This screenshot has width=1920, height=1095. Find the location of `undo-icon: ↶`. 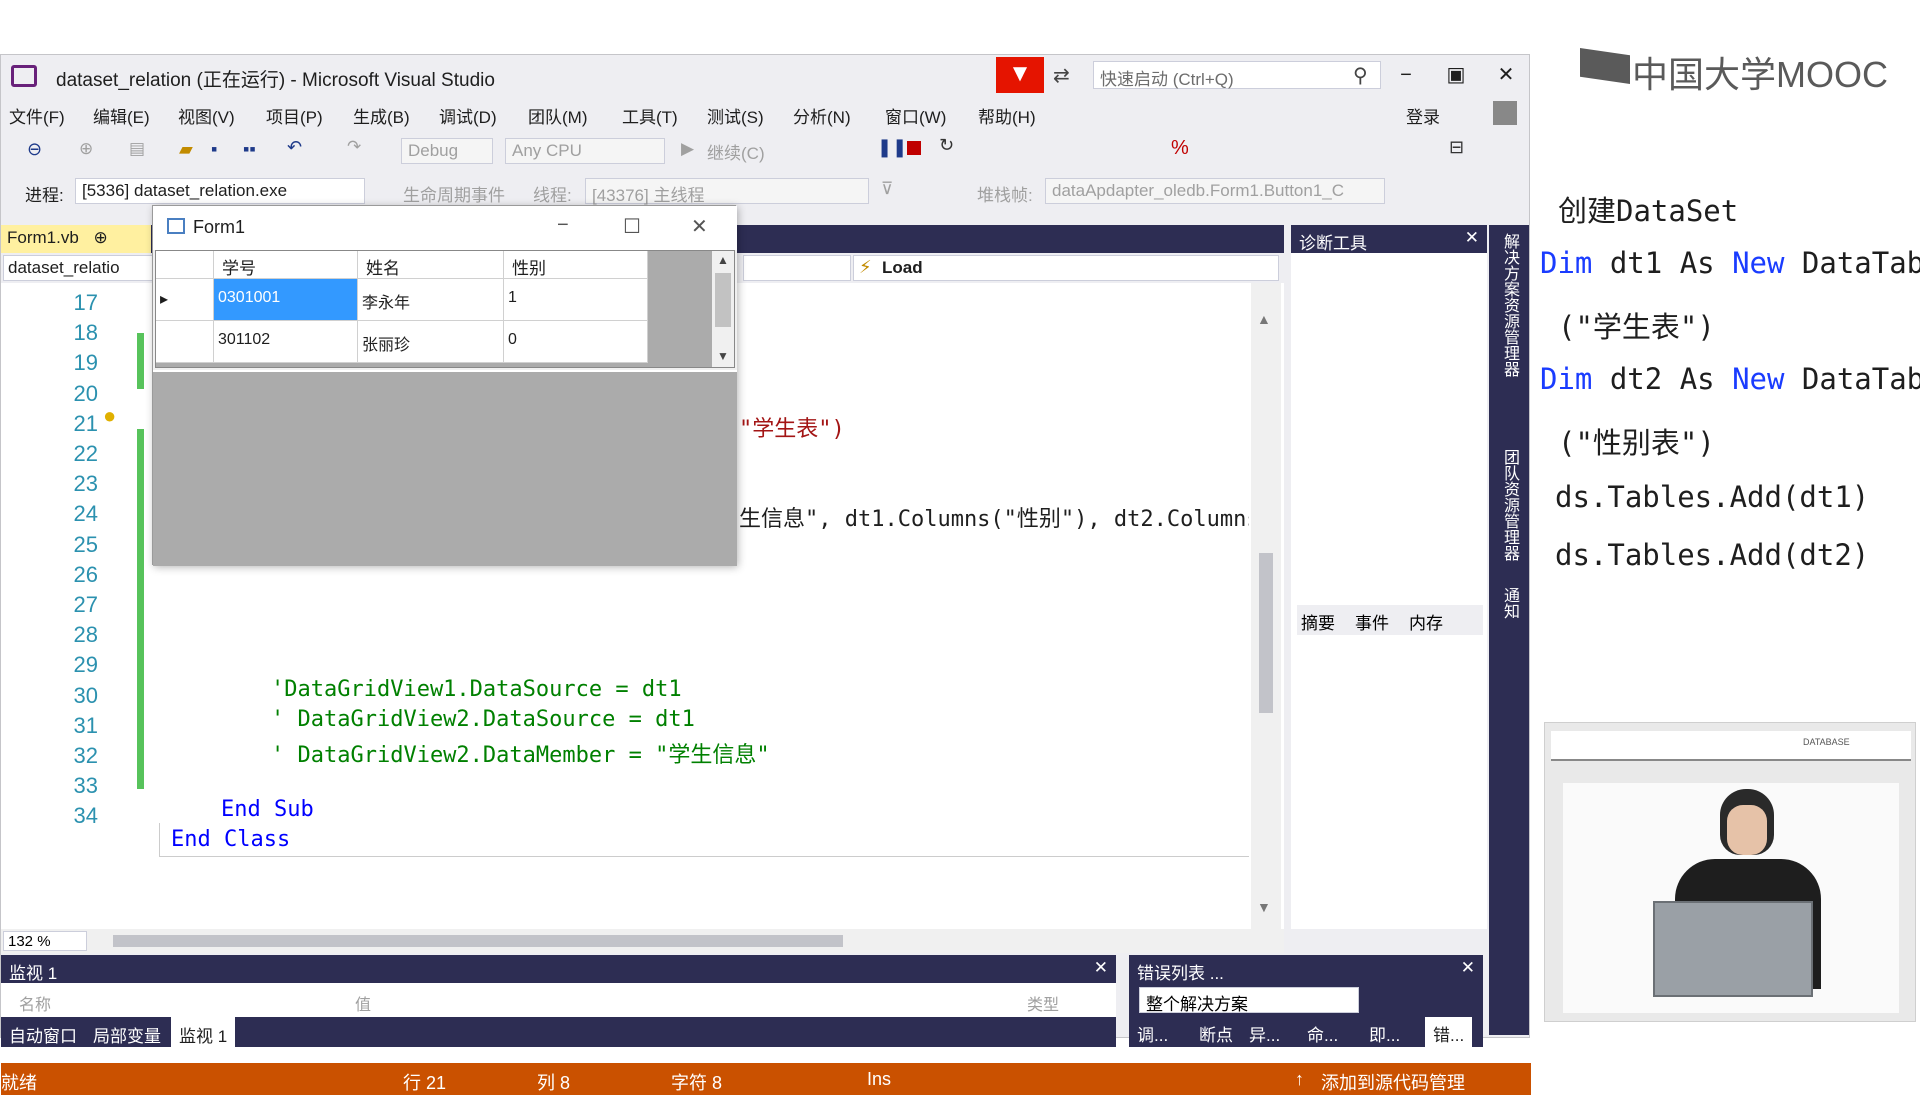

undo-icon: ↶ is located at coordinates (294, 147).